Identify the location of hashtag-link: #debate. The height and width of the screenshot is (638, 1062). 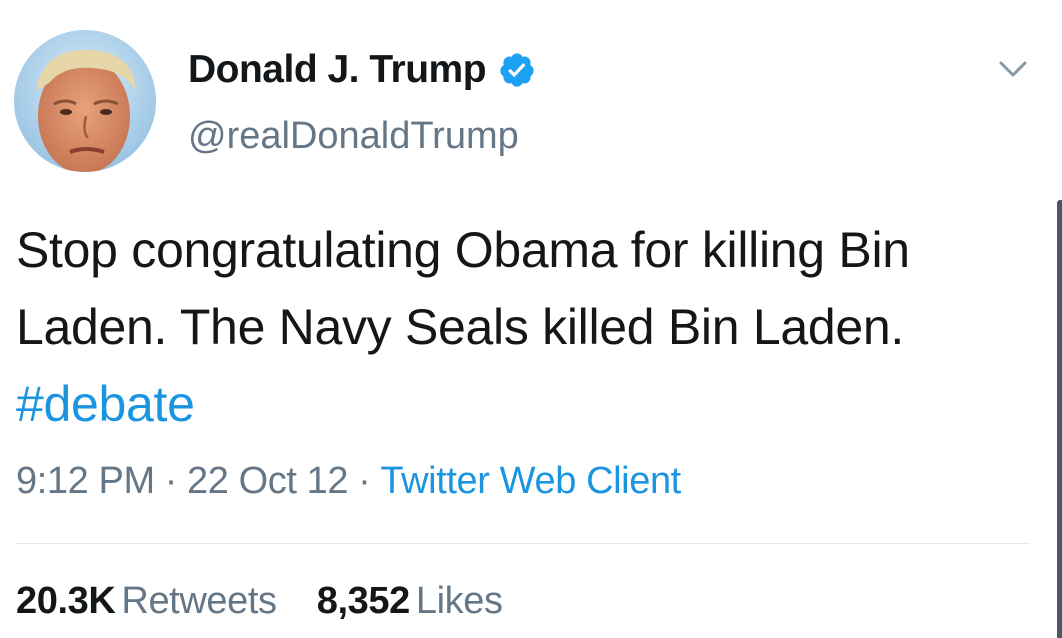
(105, 404).